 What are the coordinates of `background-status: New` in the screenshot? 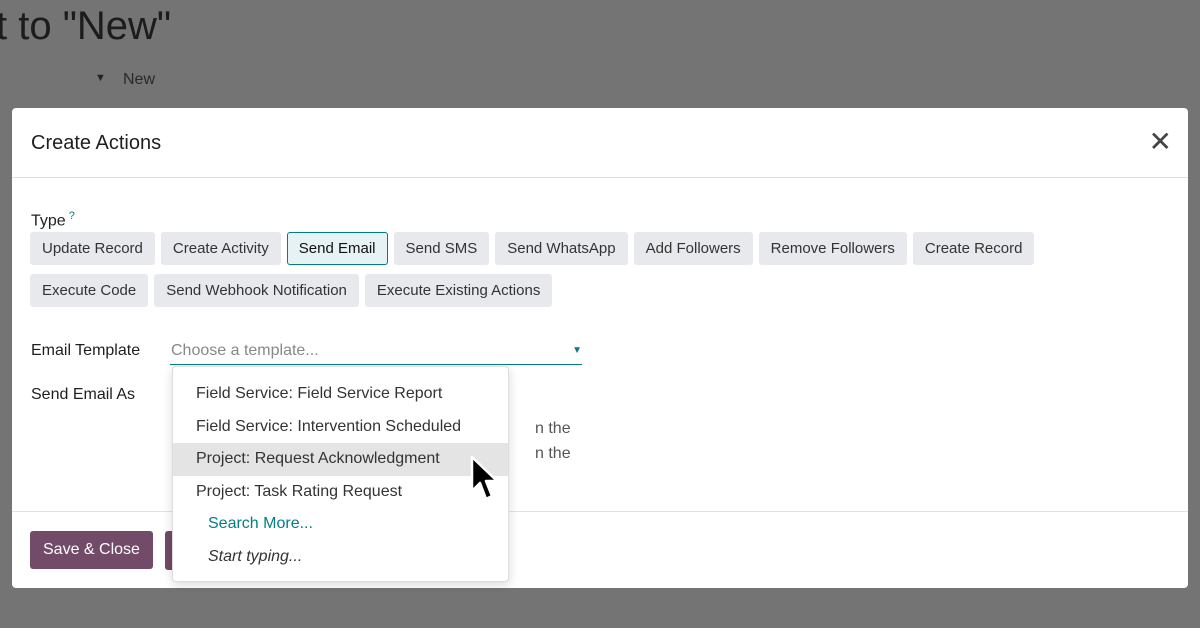 It's located at (139, 79).